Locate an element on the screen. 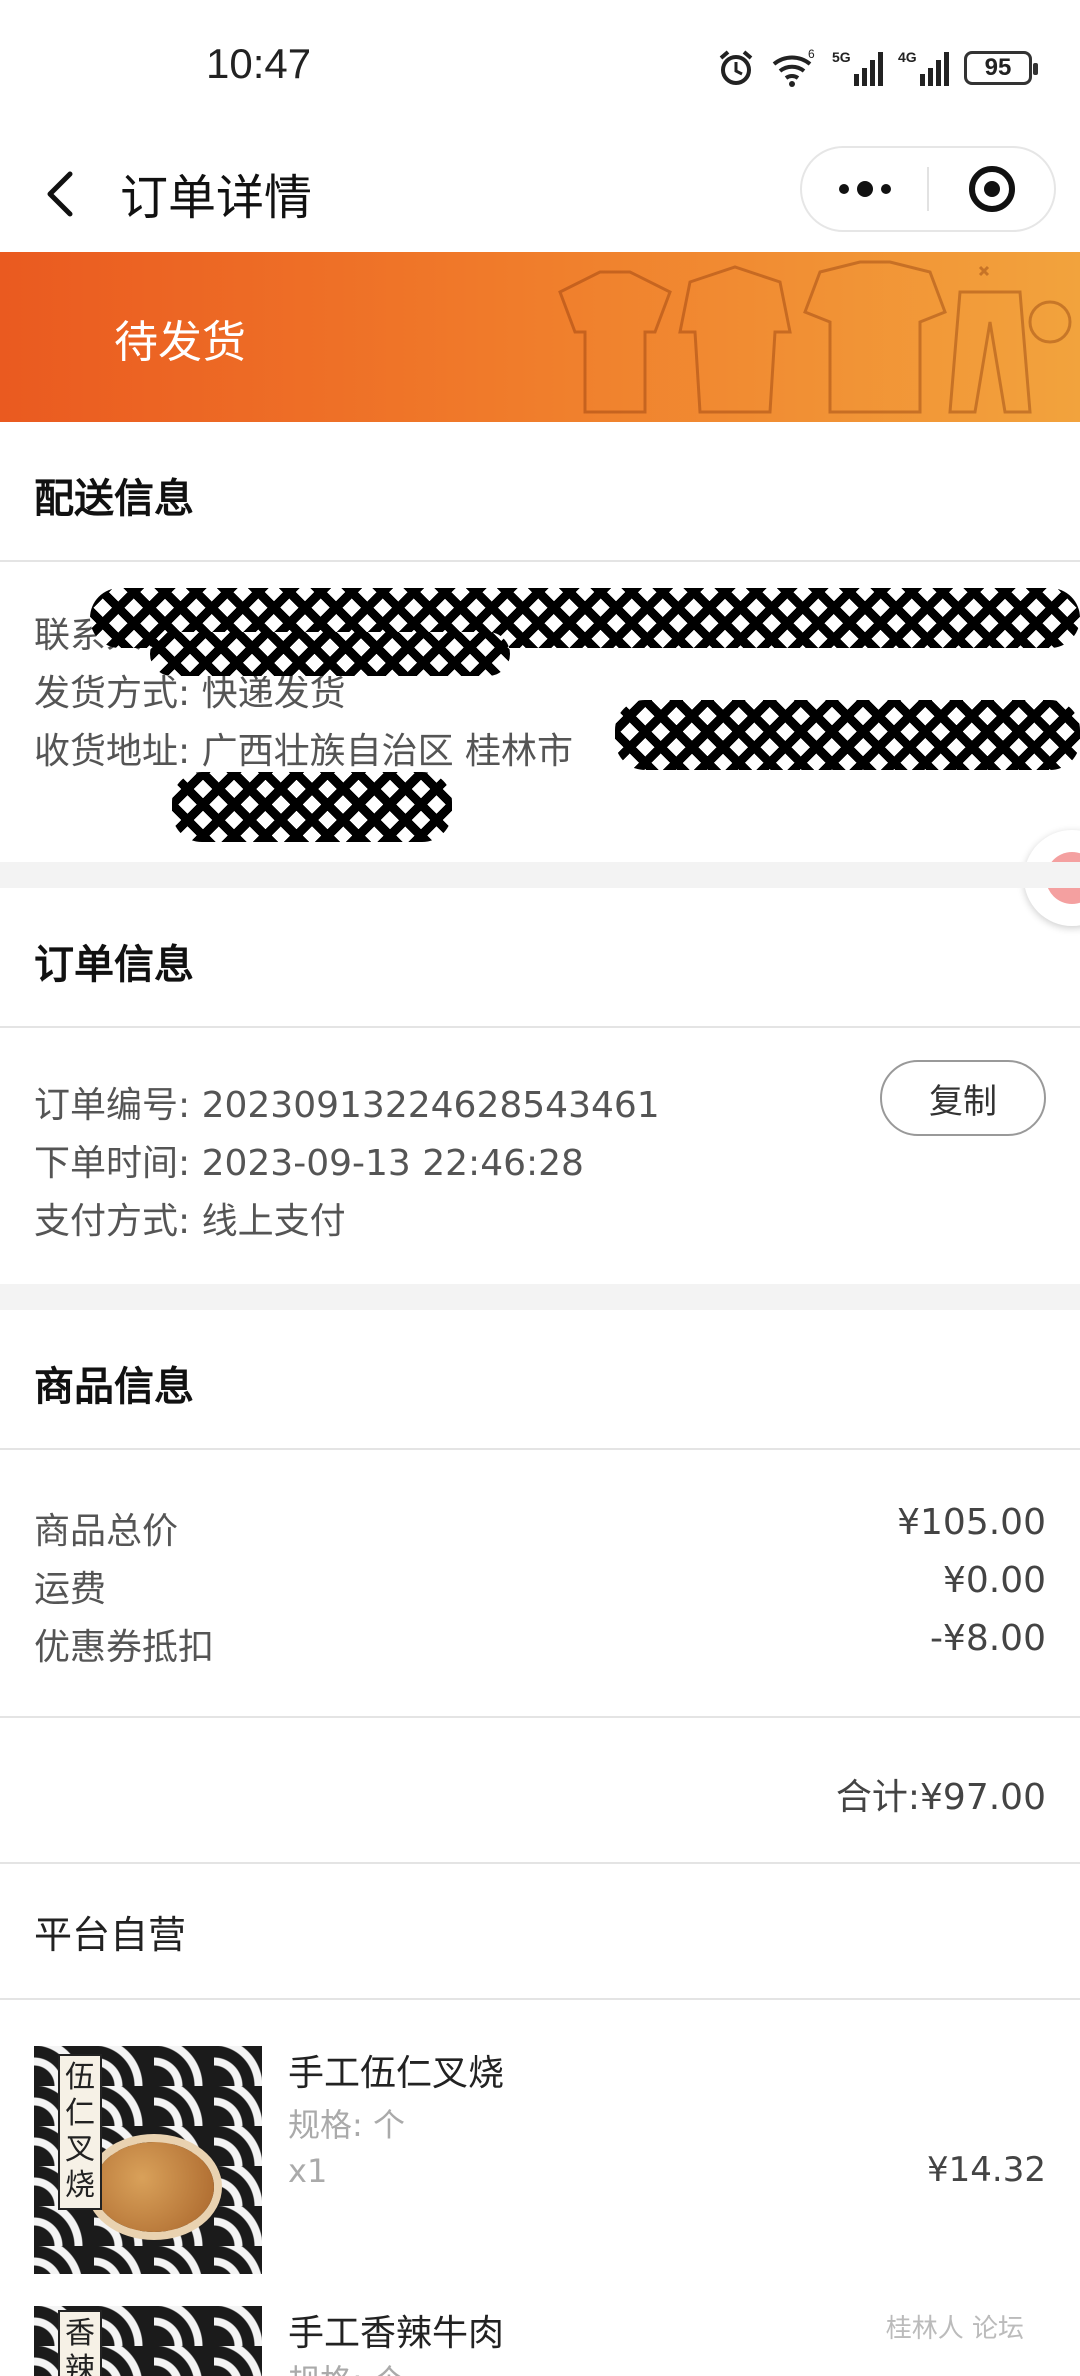  shop-name: 平台自营 is located at coordinates (110, 1935).